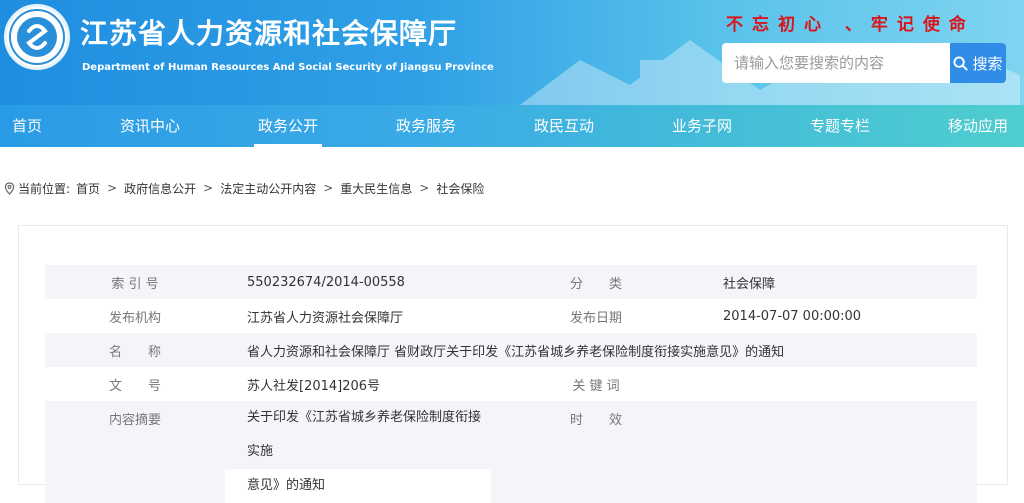 This screenshot has width=1024, height=503. Describe the element at coordinates (596, 282) in the screenshot. I see `category-label: 分 类` at that location.